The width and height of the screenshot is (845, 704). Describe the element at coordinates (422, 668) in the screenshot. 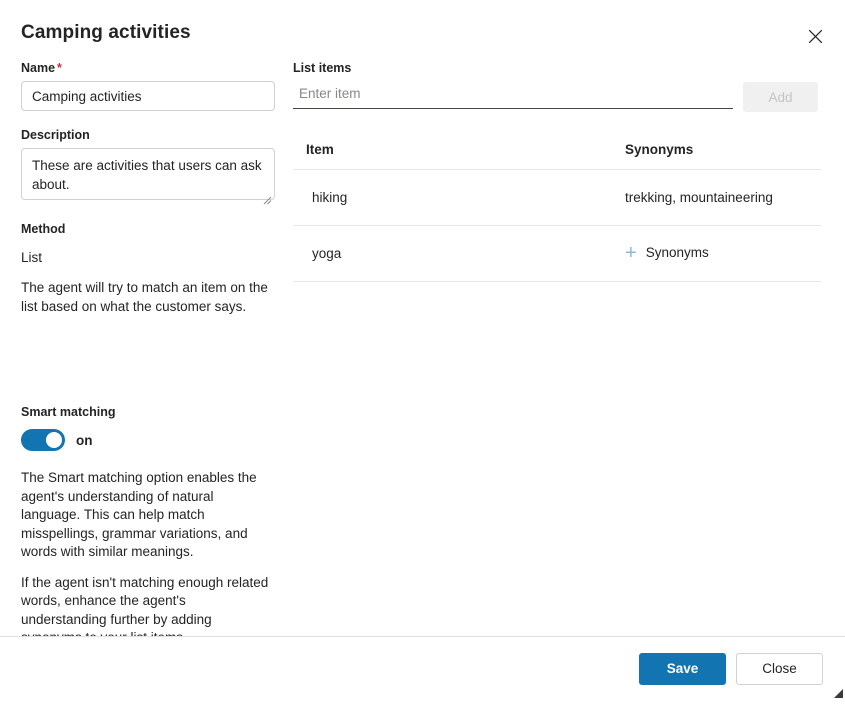

I see `dialog-footer: Save Close` at that location.